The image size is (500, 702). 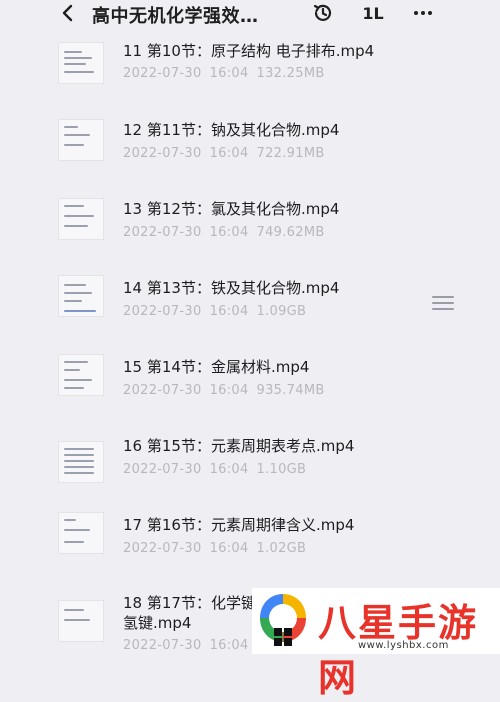 I want to click on file-meta: 2022-07-30 16:04 1.09GB, so click(x=215, y=311).